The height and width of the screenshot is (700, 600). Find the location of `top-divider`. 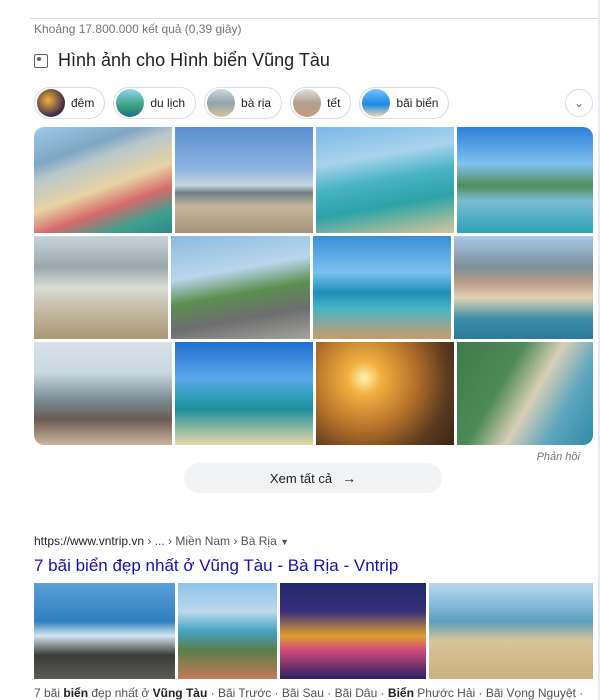

top-divider is located at coordinates (314, 18).